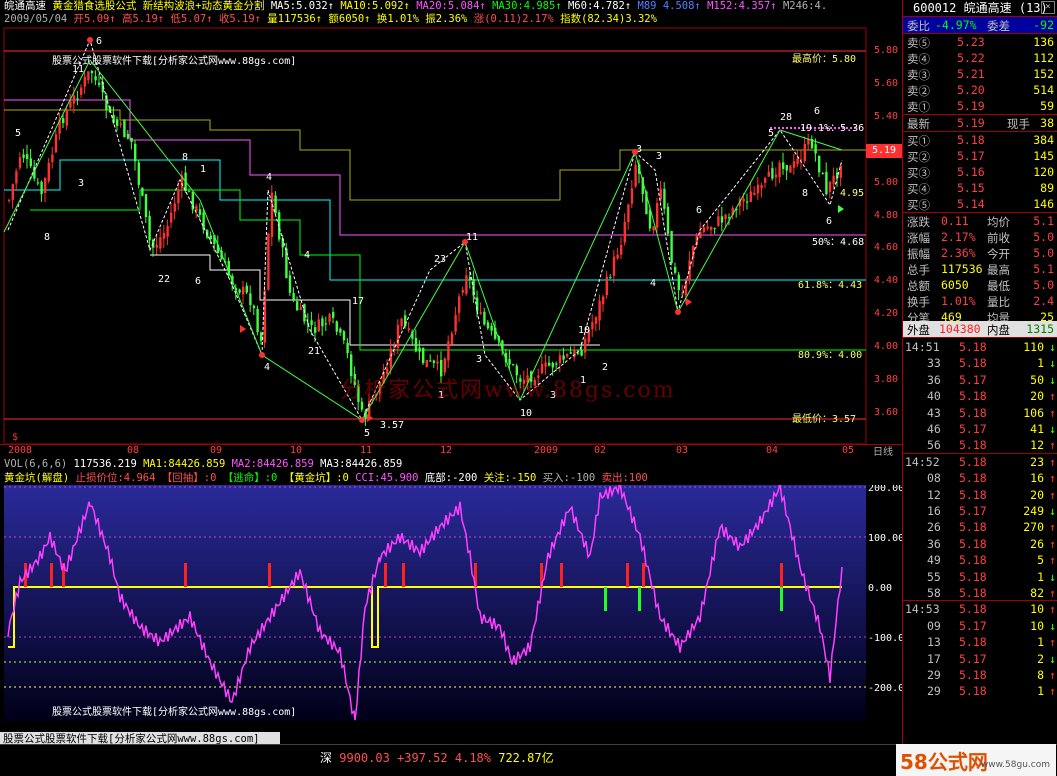 The width and height of the screenshot is (1057, 776). Describe the element at coordinates (1043, 253) in the screenshot. I see `stat-value: 5.0` at that location.